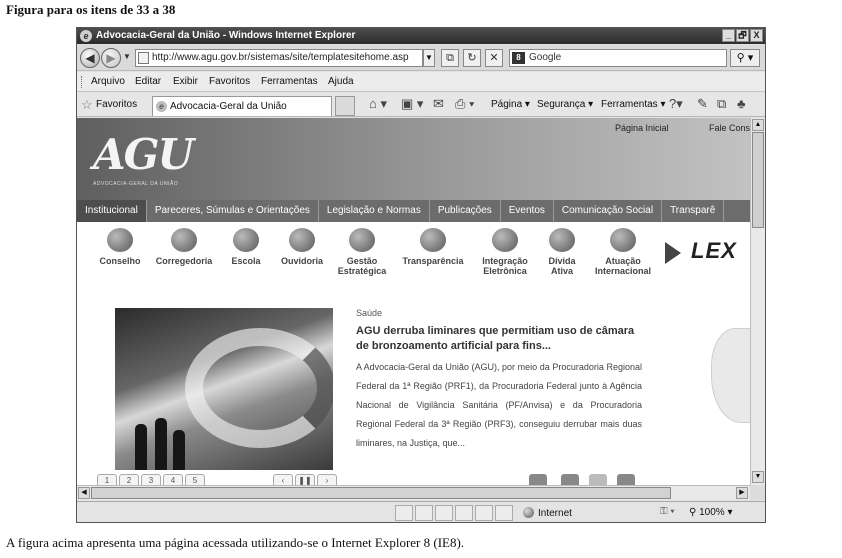 This screenshot has width=842, height=558. I want to click on contact-link: Fale Cons, so click(729, 128).